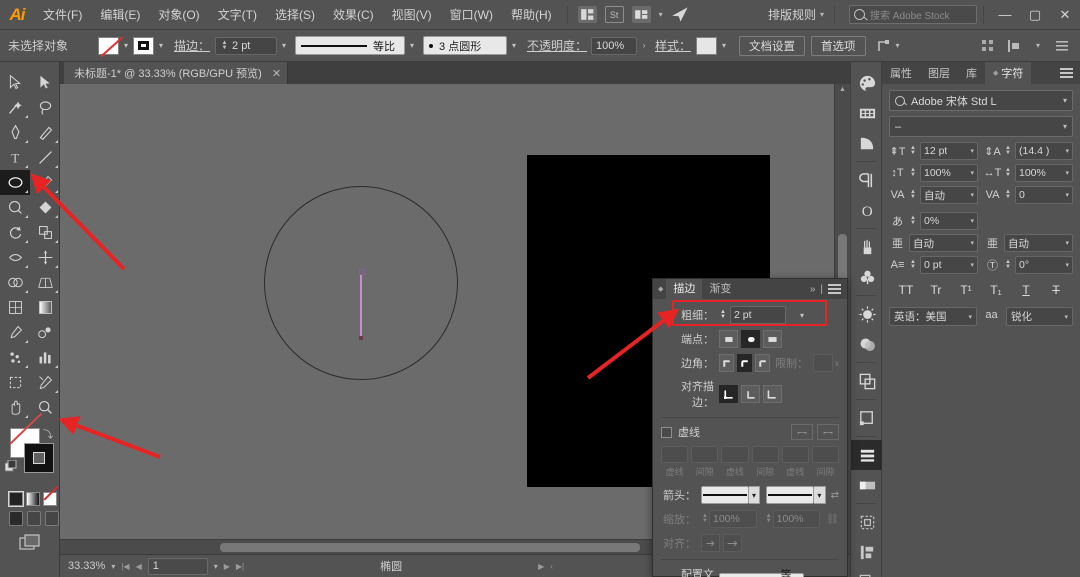  Describe the element at coordinates (971, 243) in the screenshot. I see `aki-before-chevron-down-icon: ▾` at that location.